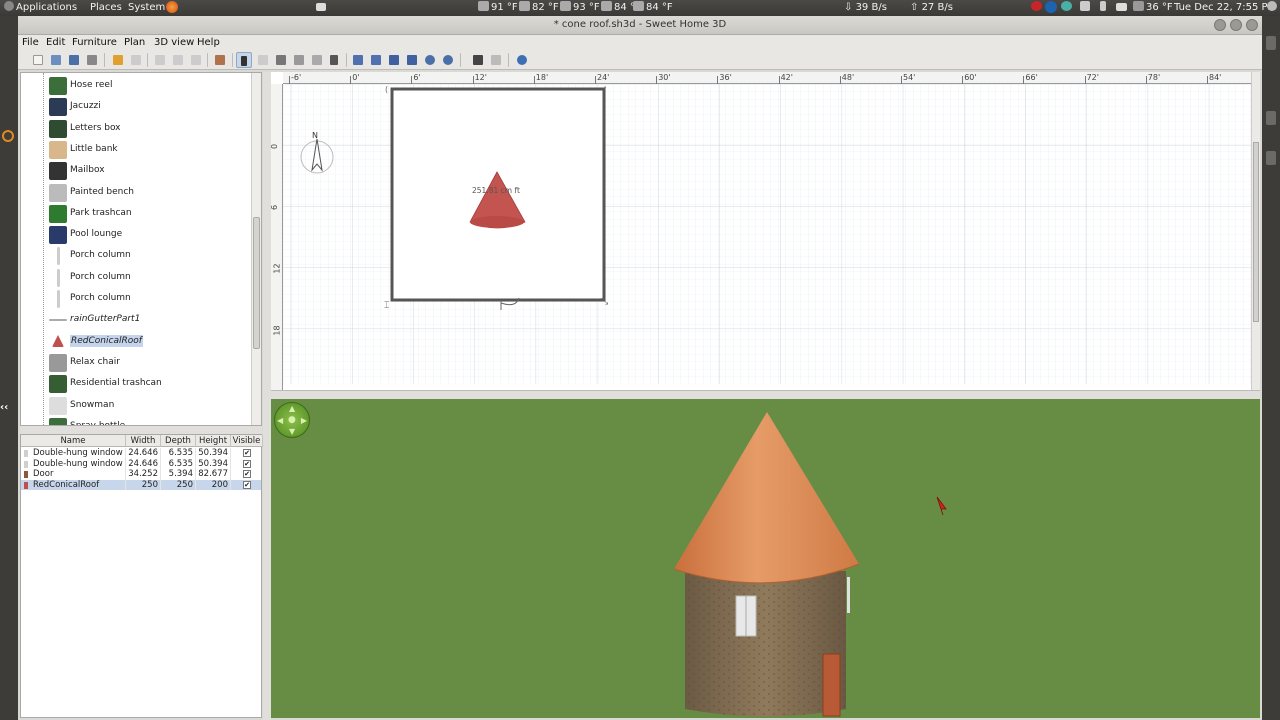  Describe the element at coordinates (94, 42) in the screenshot. I see `menu-furniture: Furniture` at that location.